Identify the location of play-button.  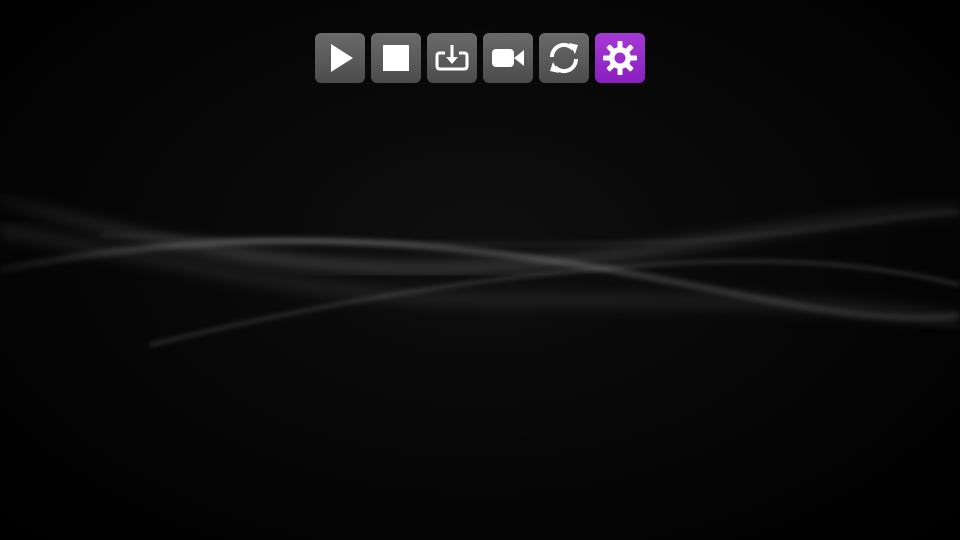
(340, 58).